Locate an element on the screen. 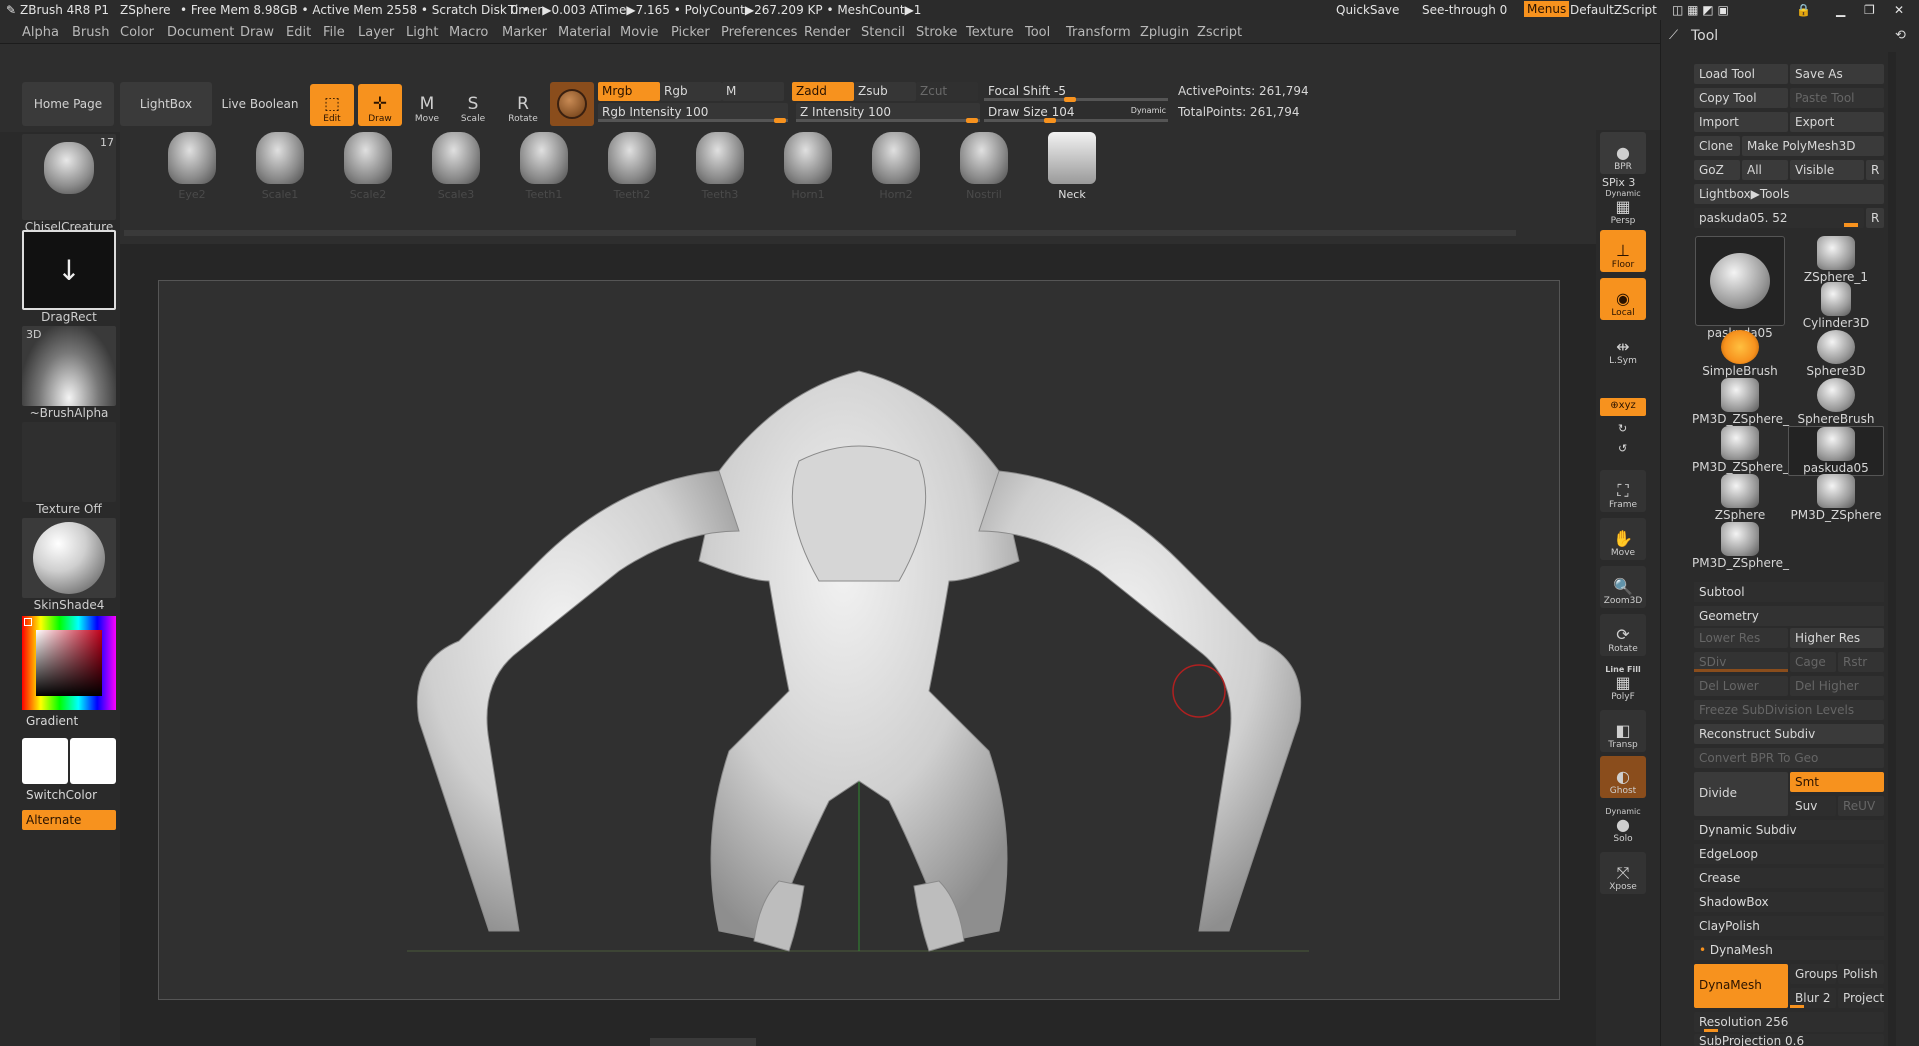  local-button: ◉ Local is located at coordinates (1623, 299).